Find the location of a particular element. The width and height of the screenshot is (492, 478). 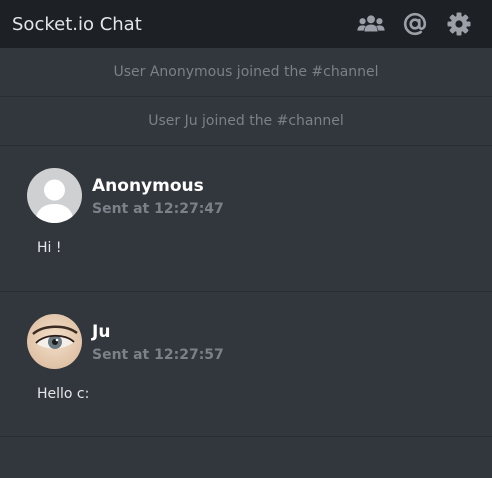

message-author: Anonymous is located at coordinates (148, 185).